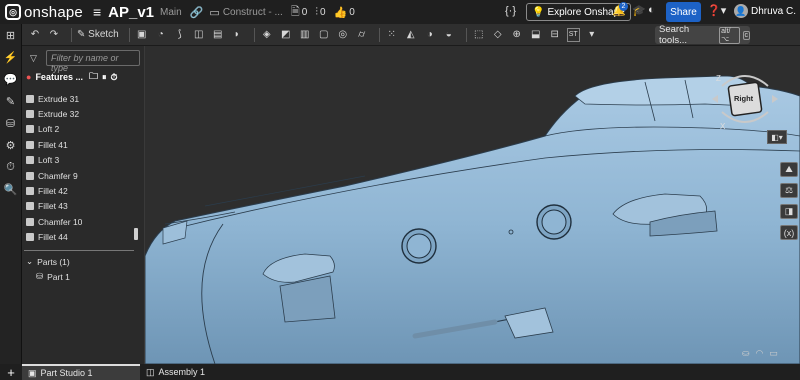  Describe the element at coordinates (30, 206) in the screenshot. I see `fillet-icon` at that location.